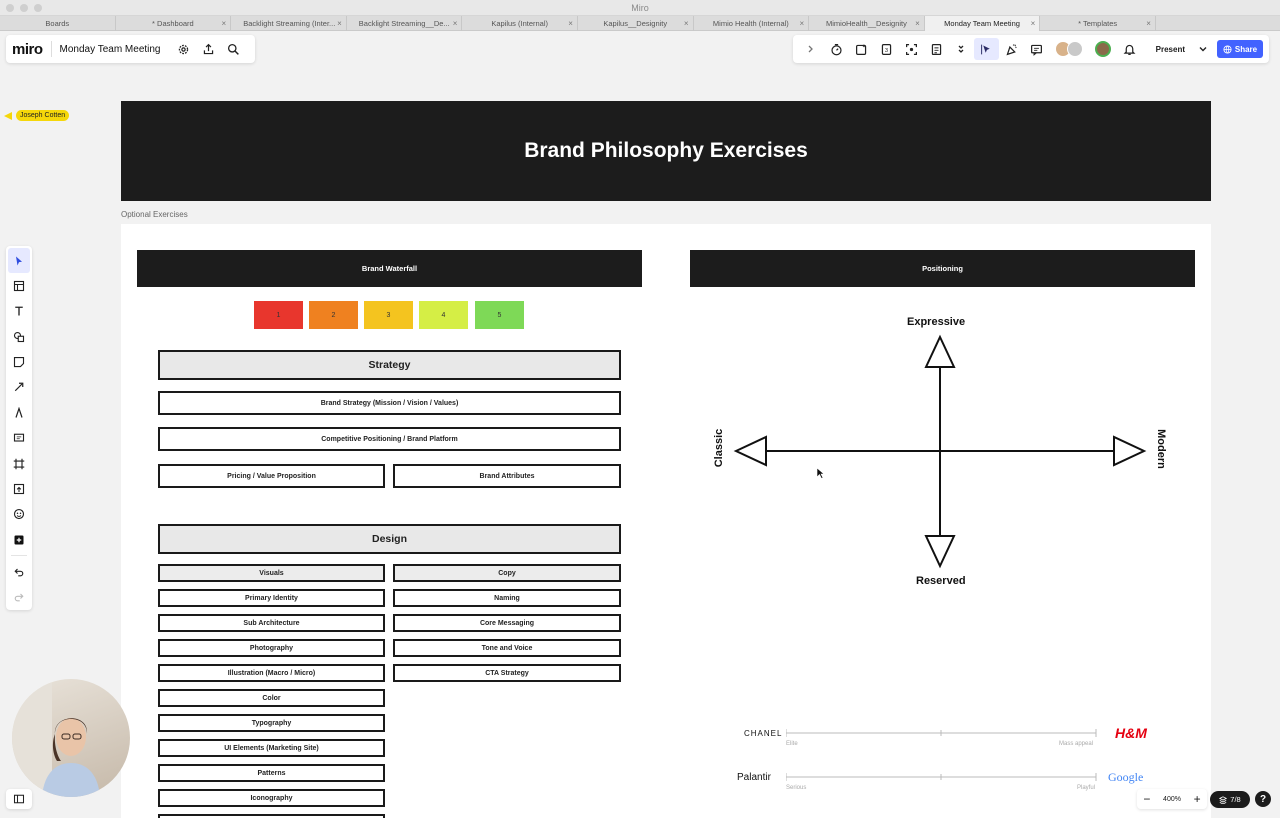 Image resolution: width=1280 pixels, height=818 pixels. What do you see at coordinates (271, 773) in the screenshot?
I see `visuals-item: Patterns` at bounding box center [271, 773].